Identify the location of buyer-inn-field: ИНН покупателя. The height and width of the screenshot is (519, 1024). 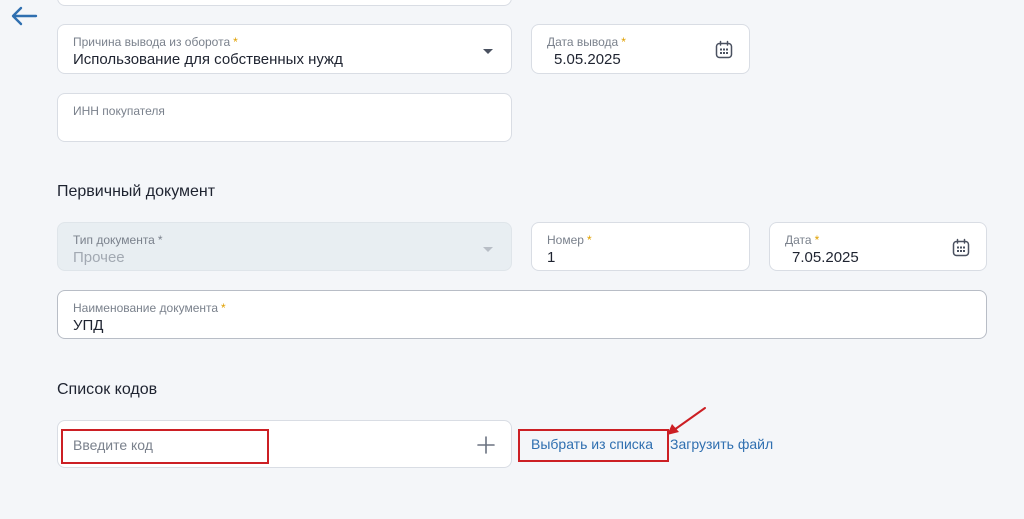
(284, 117).